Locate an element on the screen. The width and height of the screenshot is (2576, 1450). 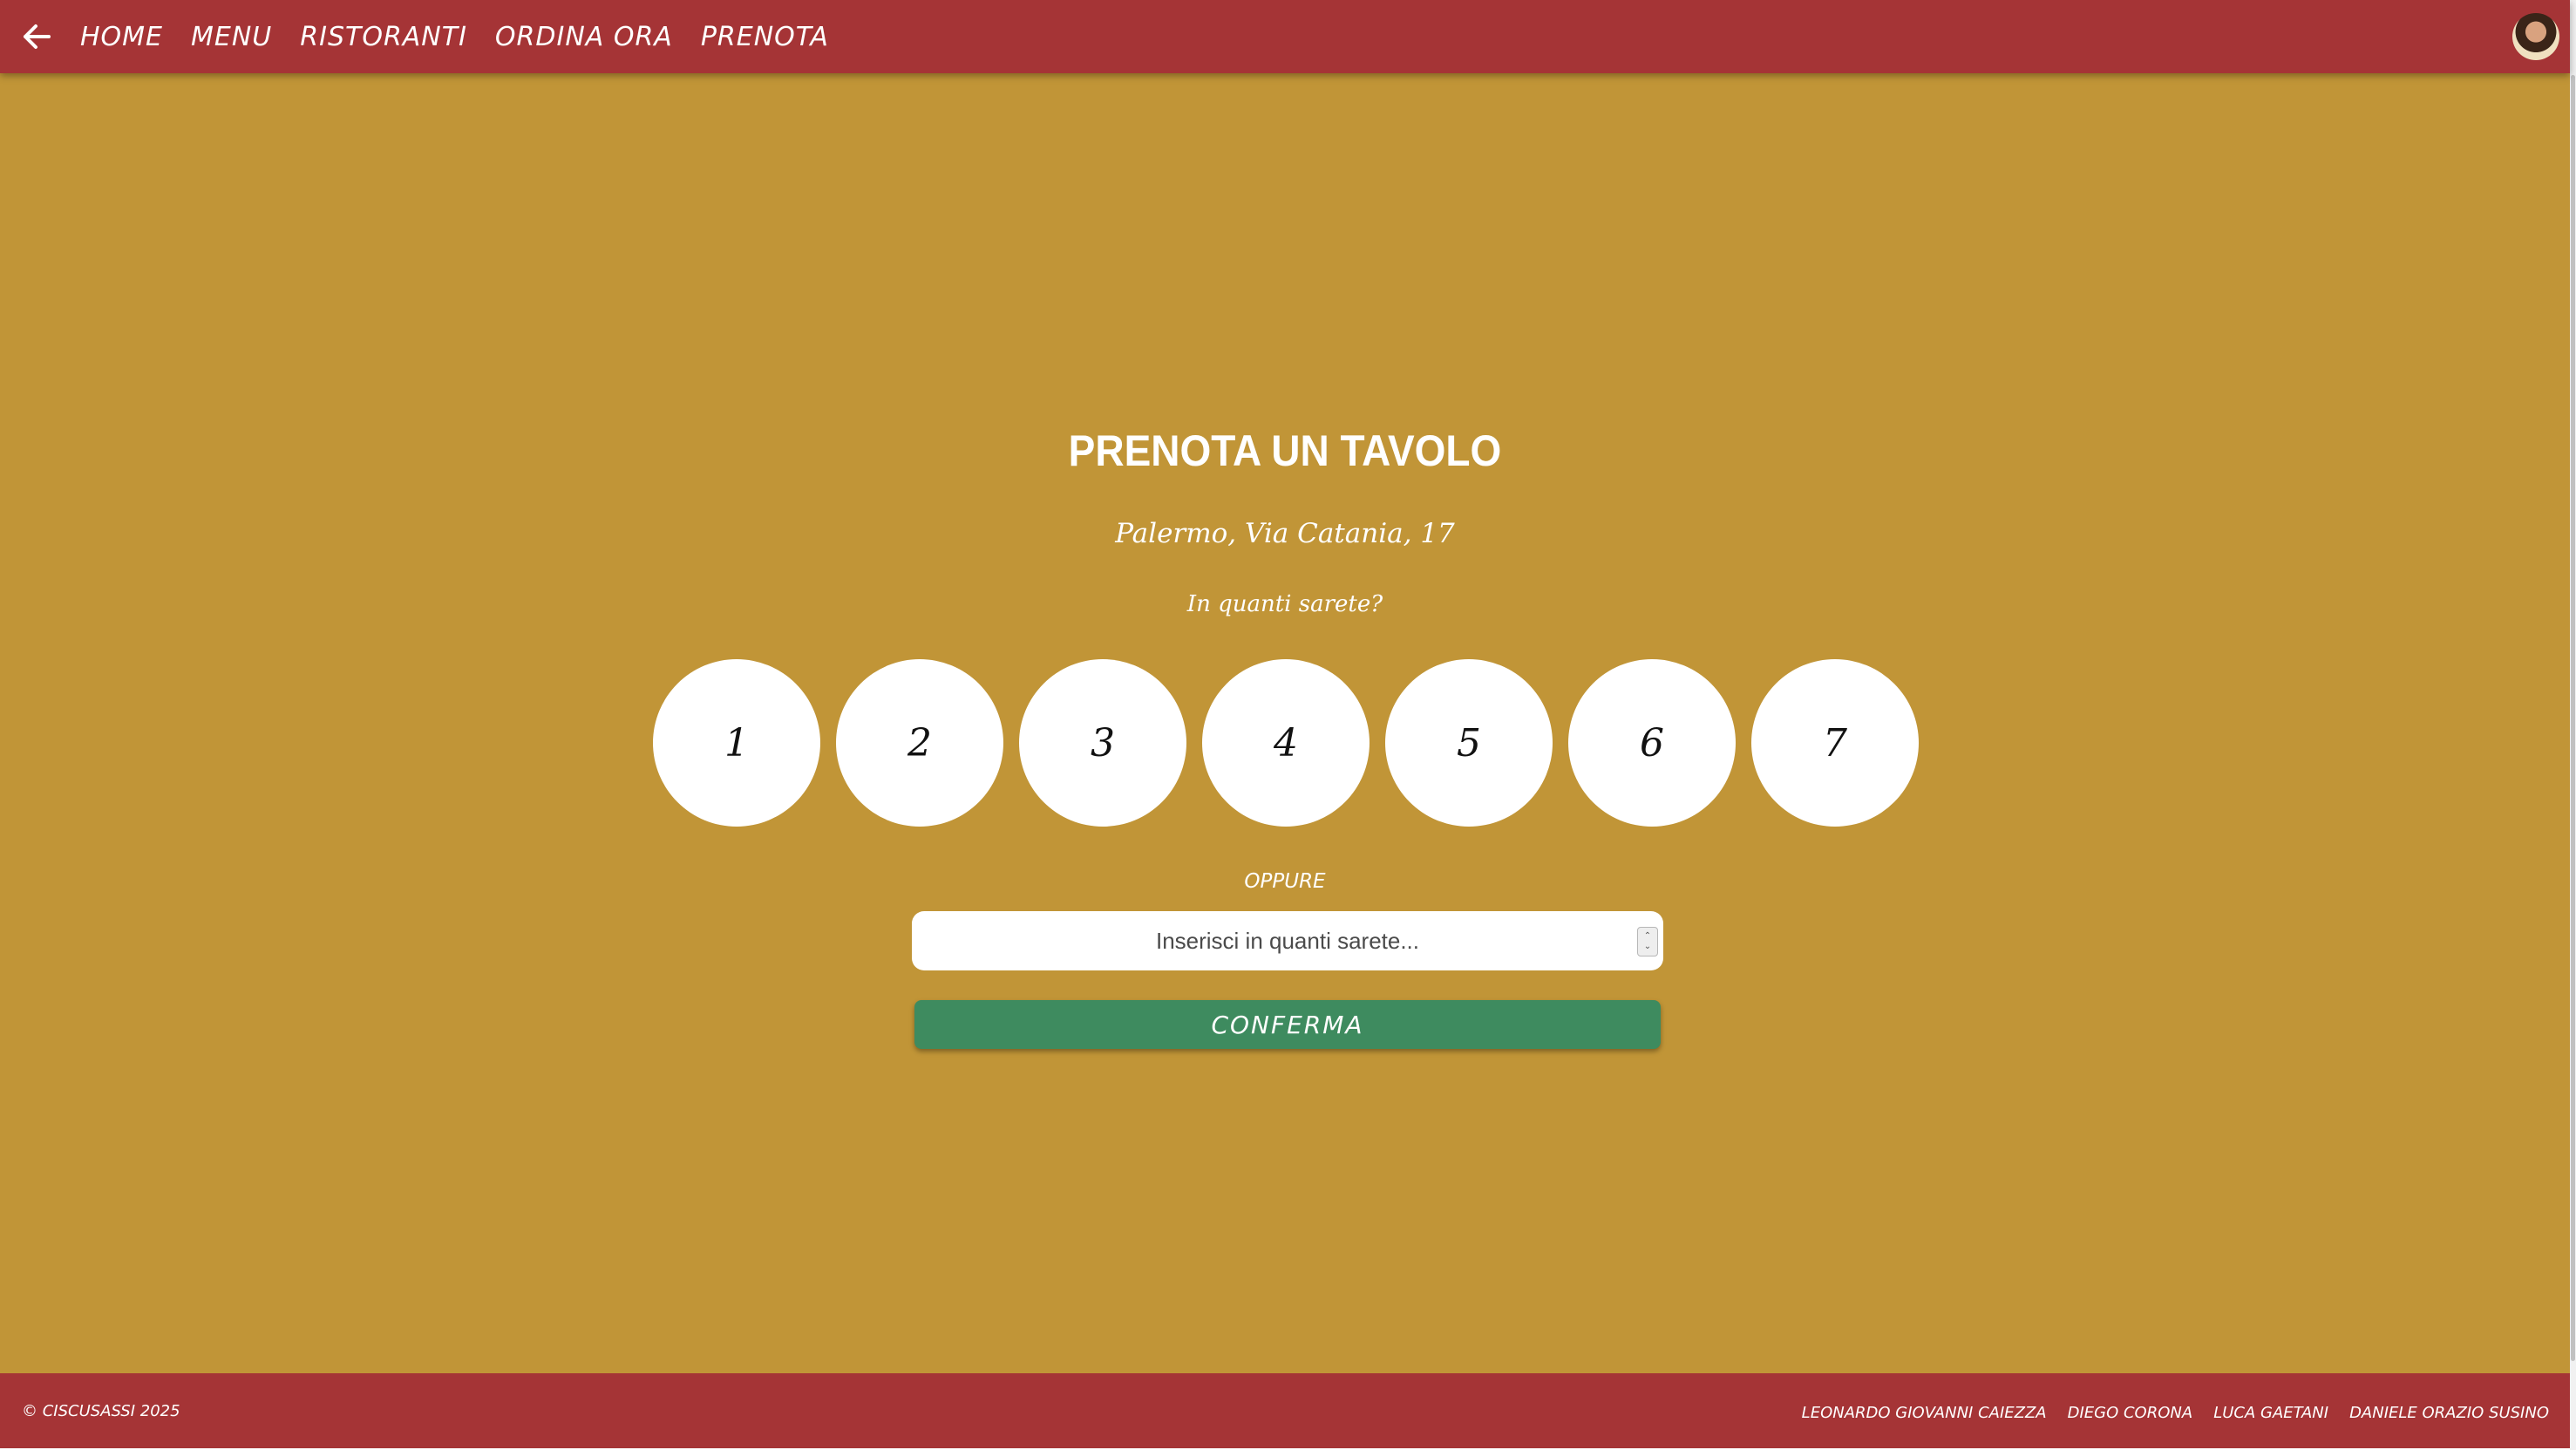
scrollbar is located at coordinates (2573, 725).